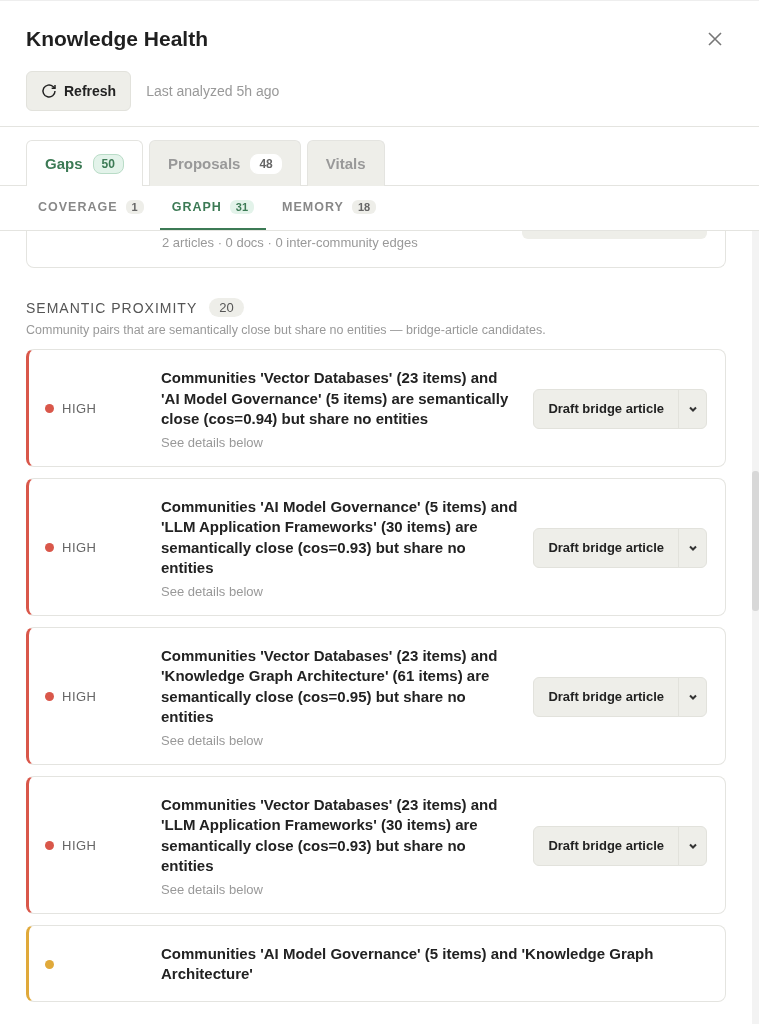 The image size is (759, 1024). What do you see at coordinates (108, 163) in the screenshot?
I see `count-badge: 50` at bounding box center [108, 163].